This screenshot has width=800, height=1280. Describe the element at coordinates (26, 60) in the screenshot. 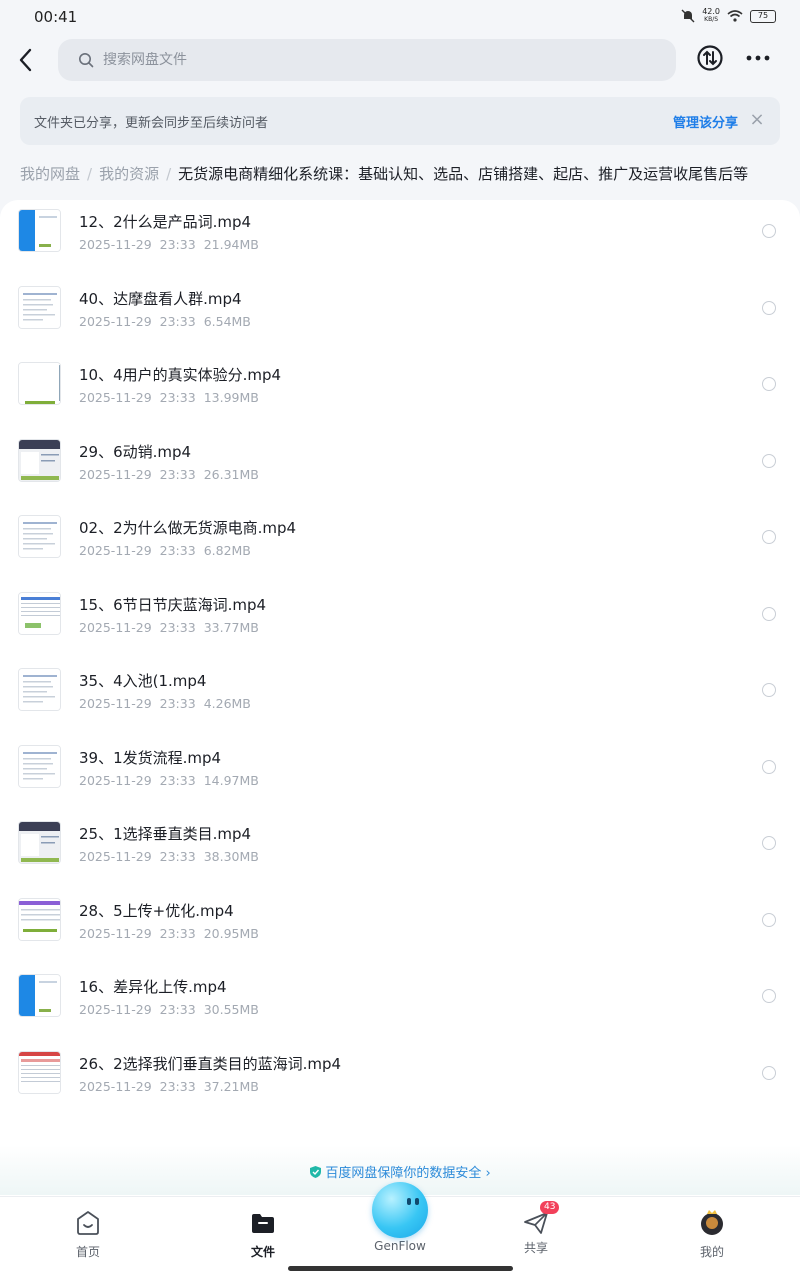

I see `back-icon` at that location.